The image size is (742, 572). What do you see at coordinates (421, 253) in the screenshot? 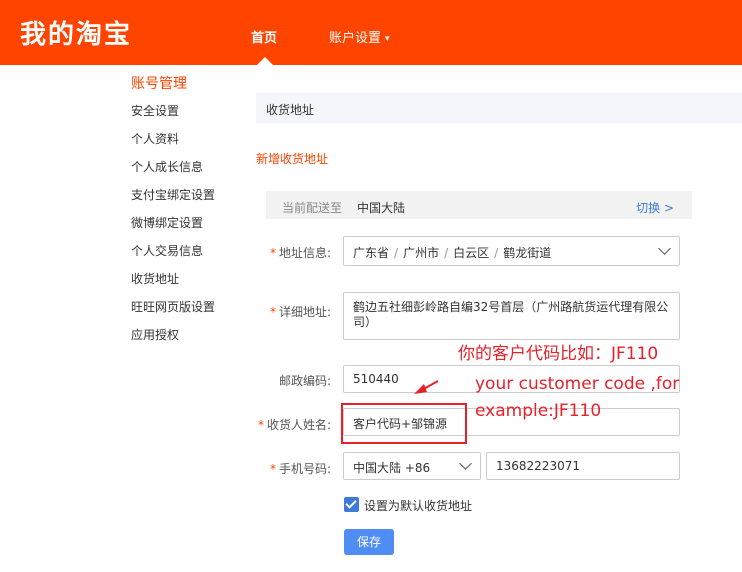
I see `region-city: 广州市` at bounding box center [421, 253].